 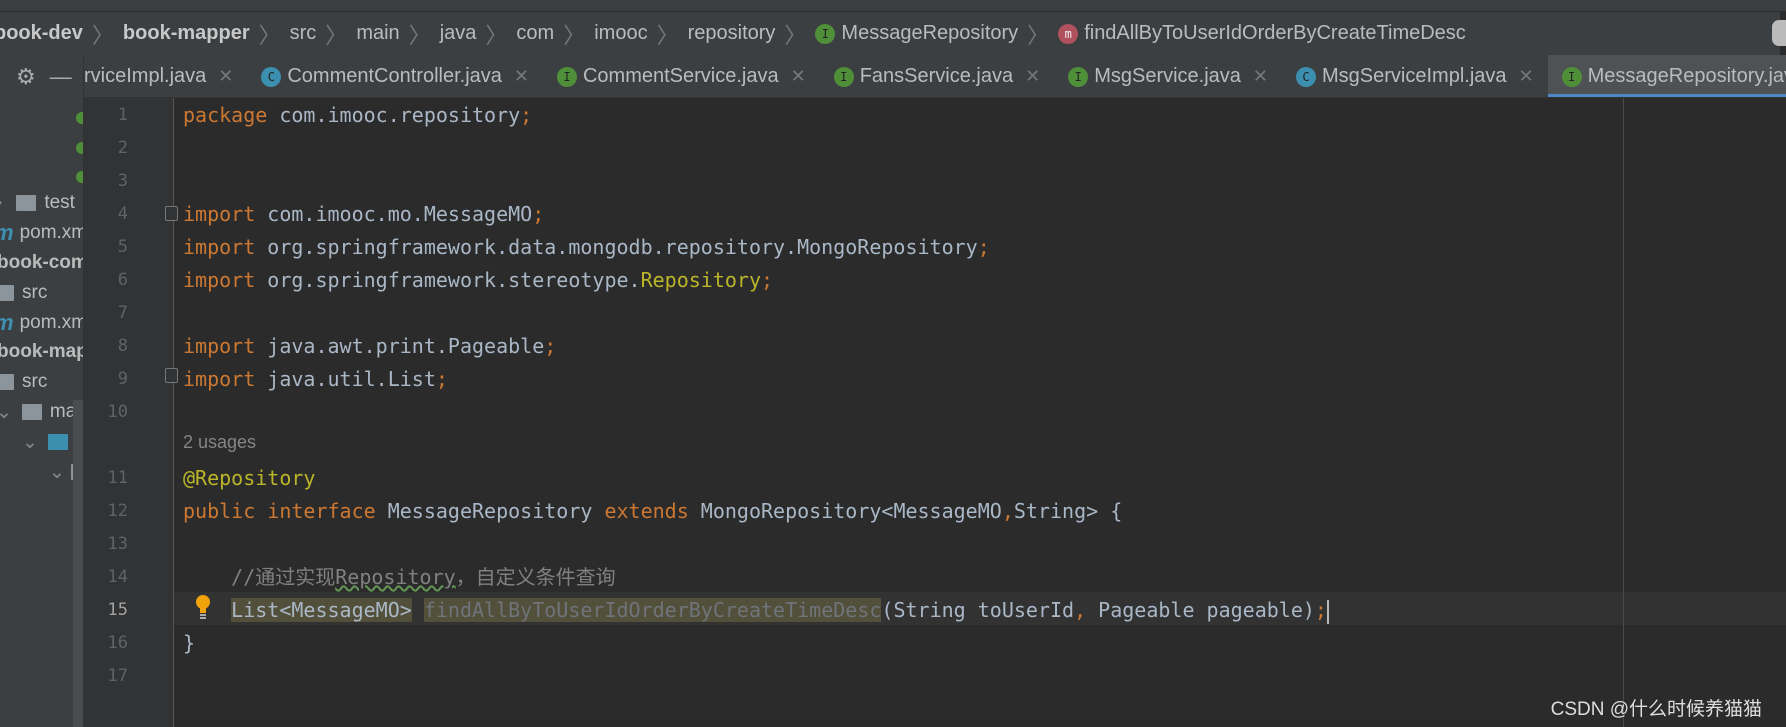 What do you see at coordinates (454, 280) in the screenshot?
I see `code-token: org.springframework.stereotype.` at bounding box center [454, 280].